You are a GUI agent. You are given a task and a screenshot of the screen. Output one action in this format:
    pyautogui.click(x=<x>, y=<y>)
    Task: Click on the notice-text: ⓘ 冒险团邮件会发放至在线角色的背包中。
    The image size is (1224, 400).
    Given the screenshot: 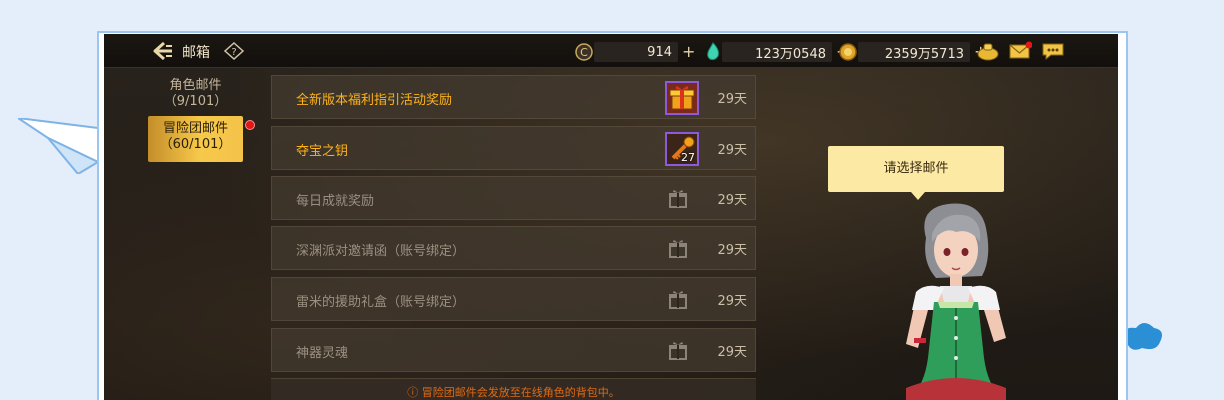 What is the action you would take?
    pyautogui.click(x=513, y=392)
    